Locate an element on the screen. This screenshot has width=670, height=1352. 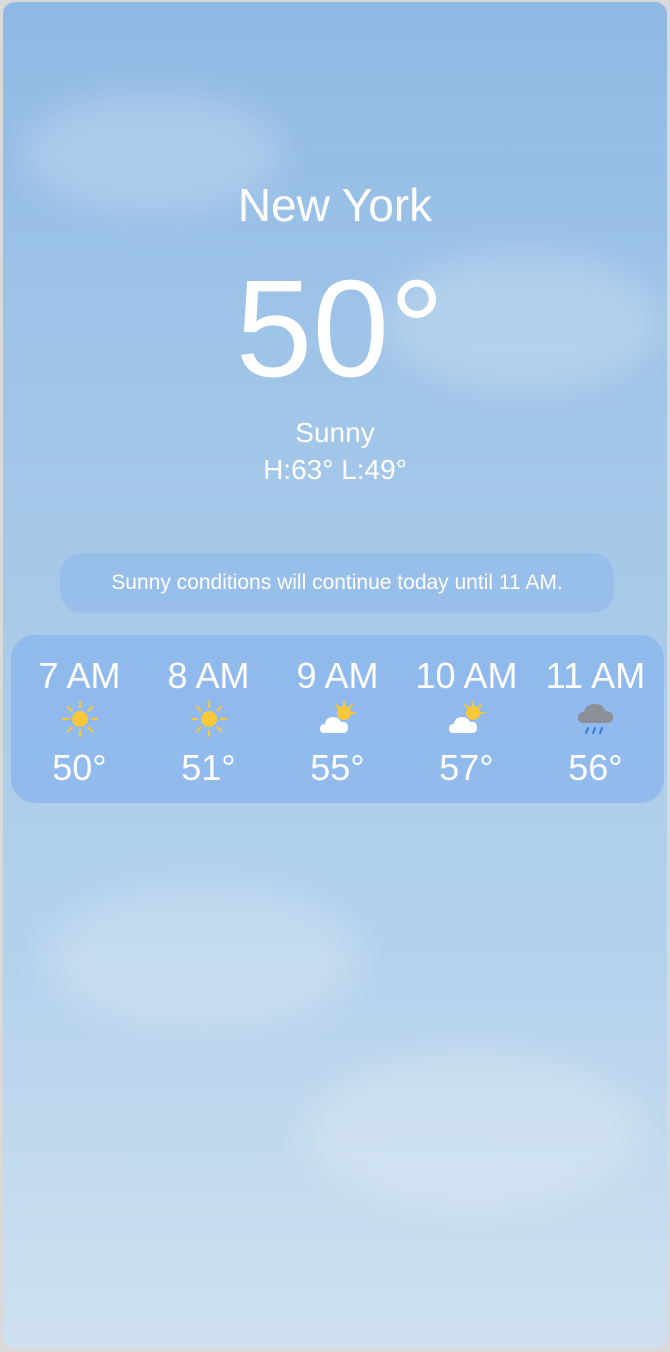
hour-temperature: 50° is located at coordinates (79, 767).